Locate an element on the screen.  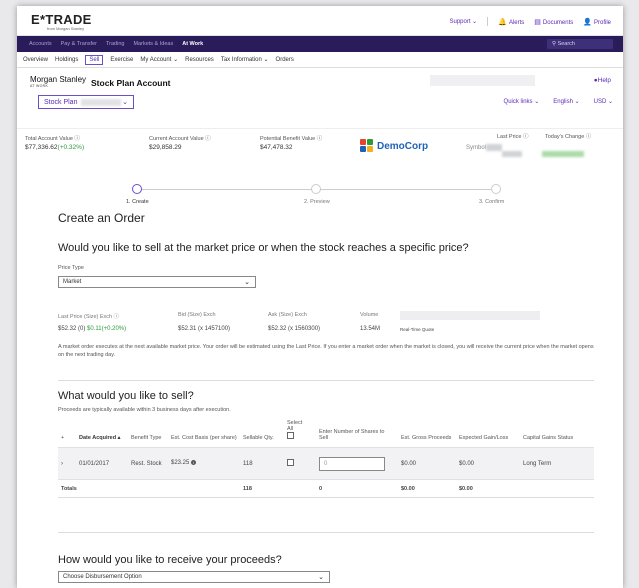
morgan-stanley-sub: AT WORK is located at coordinates (39, 86).